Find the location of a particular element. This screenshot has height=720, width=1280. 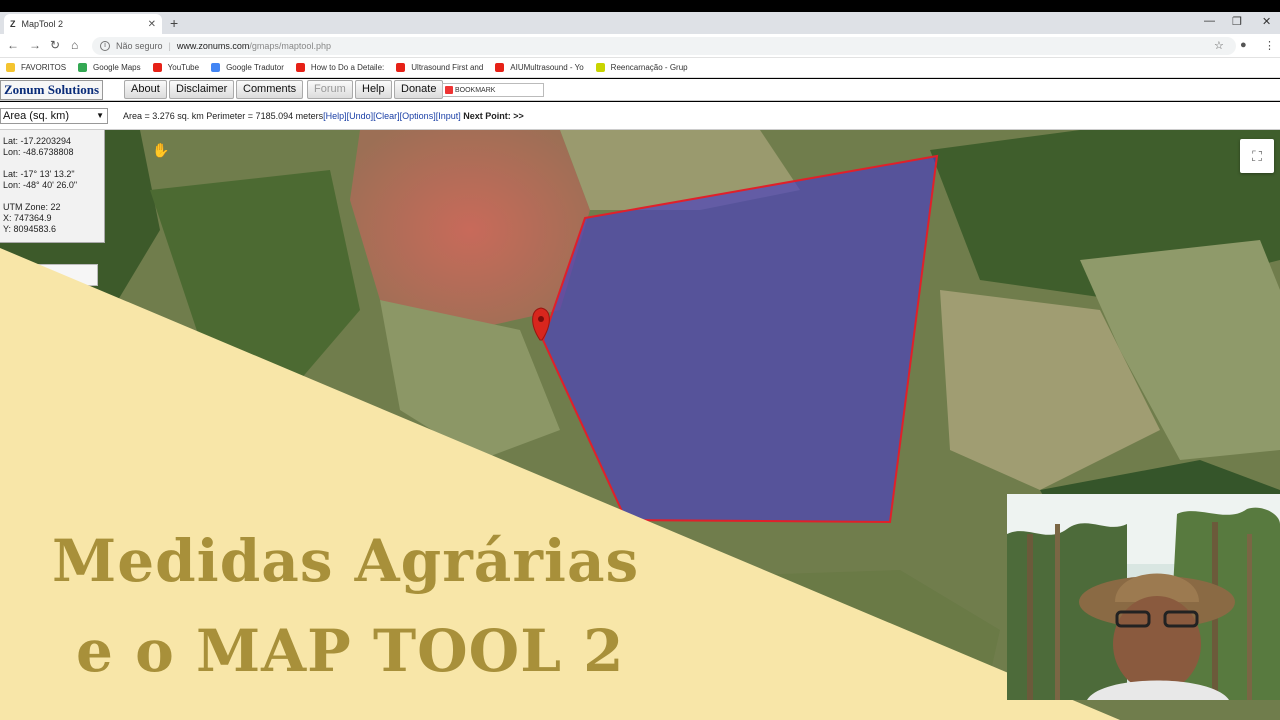

donate-button: Donate is located at coordinates (419, 89).